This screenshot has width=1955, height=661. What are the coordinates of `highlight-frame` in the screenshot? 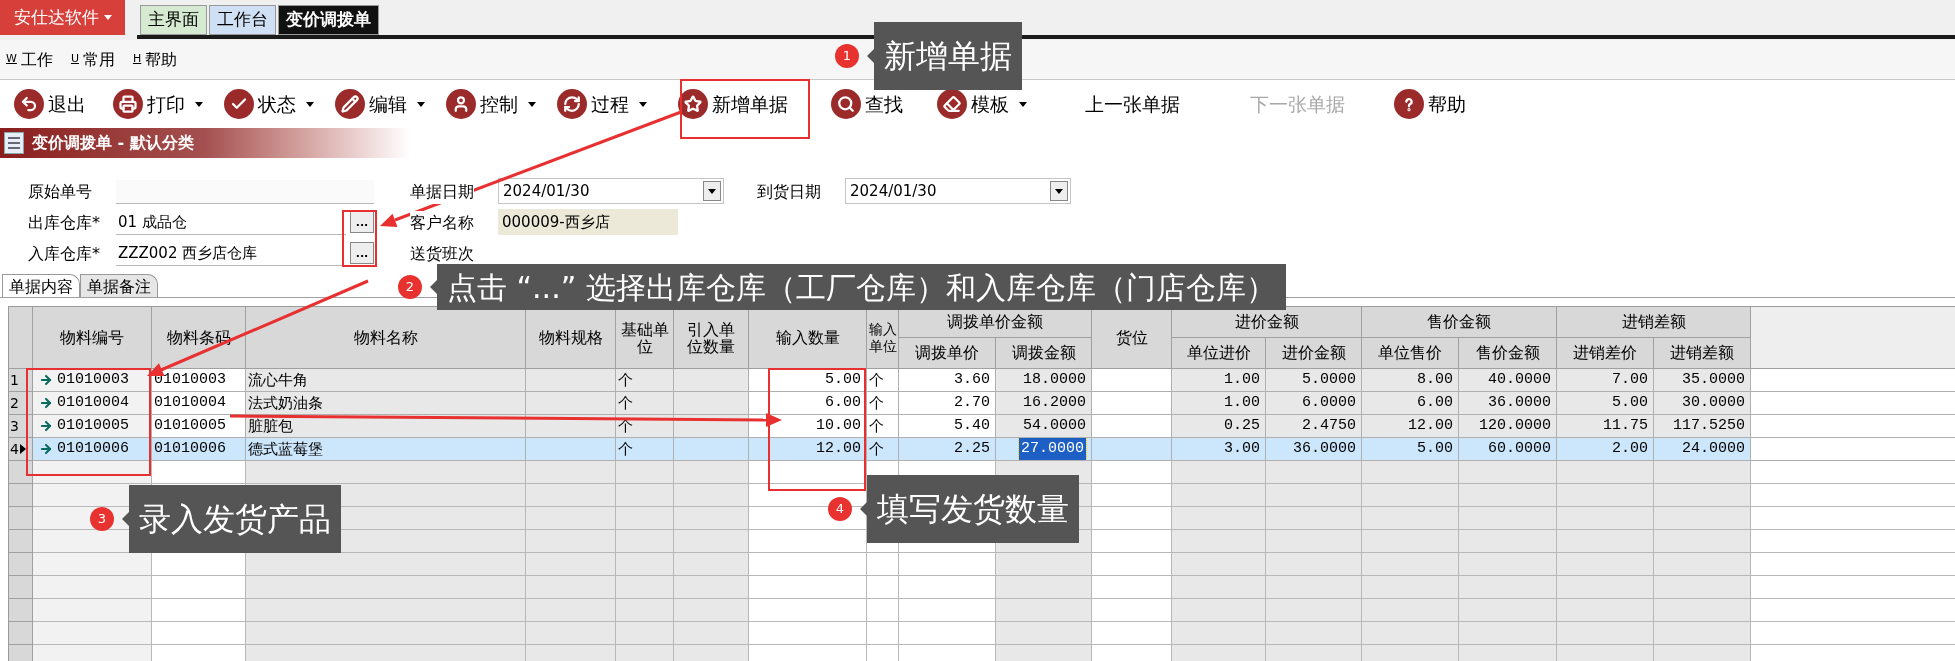 It's located at (359, 238).